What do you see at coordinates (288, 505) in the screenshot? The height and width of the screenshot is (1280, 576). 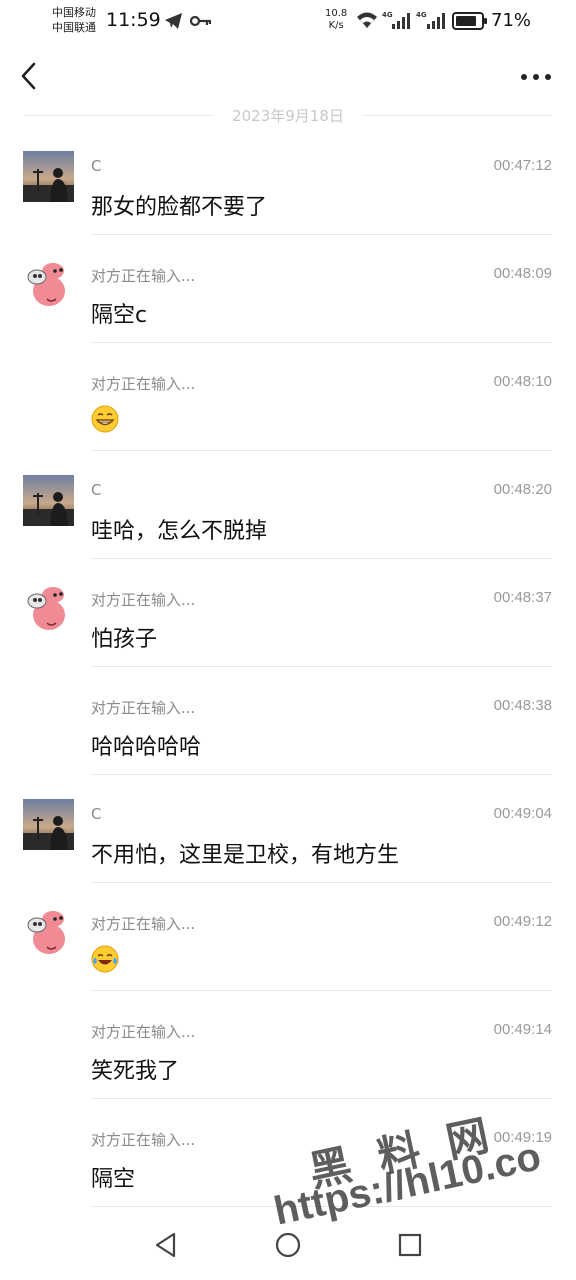 I see `message-item: C 00:48:20 哇哈，怎么不脱掉` at bounding box center [288, 505].